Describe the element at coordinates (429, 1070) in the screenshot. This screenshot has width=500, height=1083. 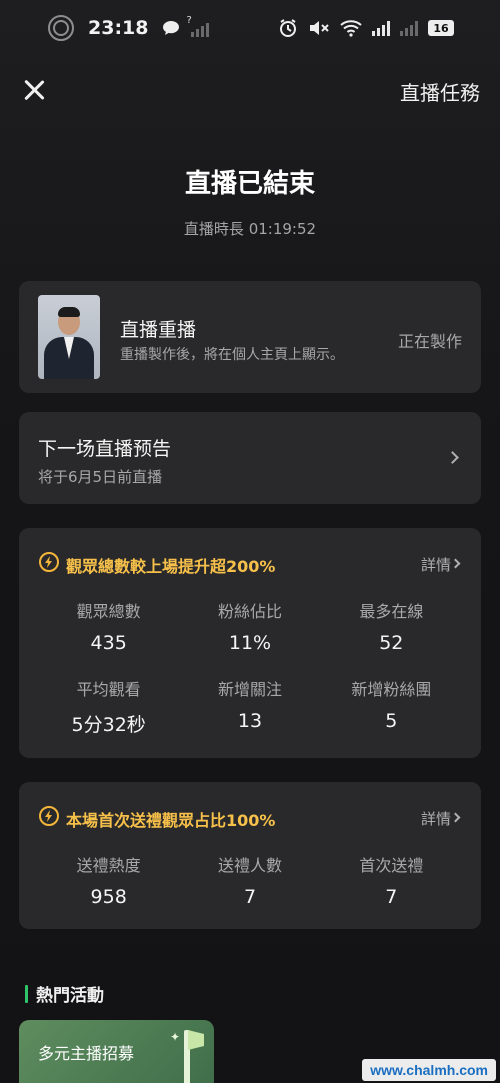
I see `watermark: www.chalmh.com` at that location.